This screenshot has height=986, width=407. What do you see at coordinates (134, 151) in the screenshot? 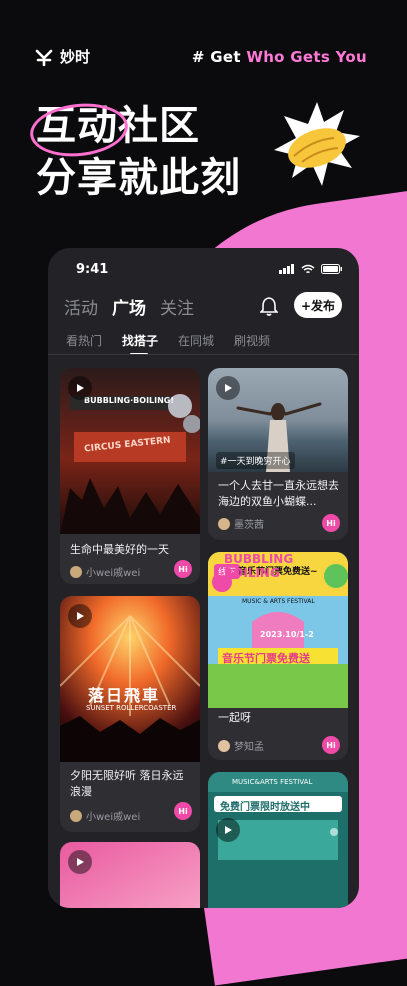
I see `hero-heading: 互动社区 分享就此刻` at bounding box center [134, 151].